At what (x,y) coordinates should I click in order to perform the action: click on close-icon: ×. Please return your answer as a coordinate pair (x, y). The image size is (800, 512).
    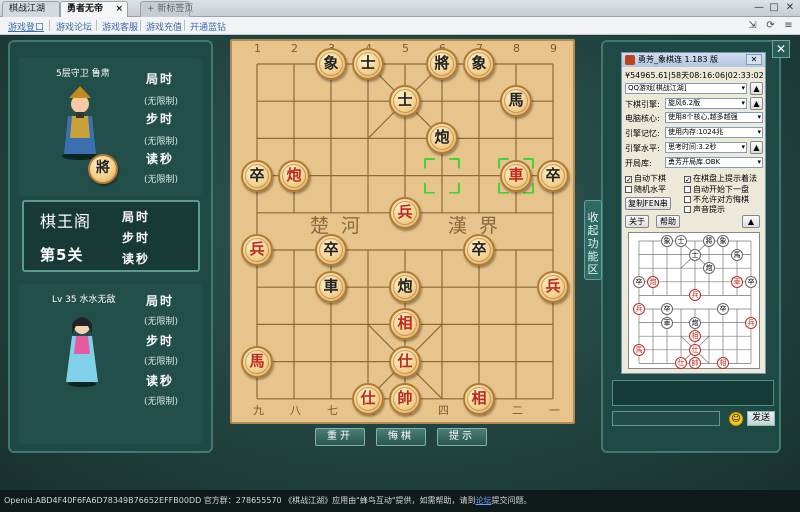
    Looking at the image, I should click on (119, 9).